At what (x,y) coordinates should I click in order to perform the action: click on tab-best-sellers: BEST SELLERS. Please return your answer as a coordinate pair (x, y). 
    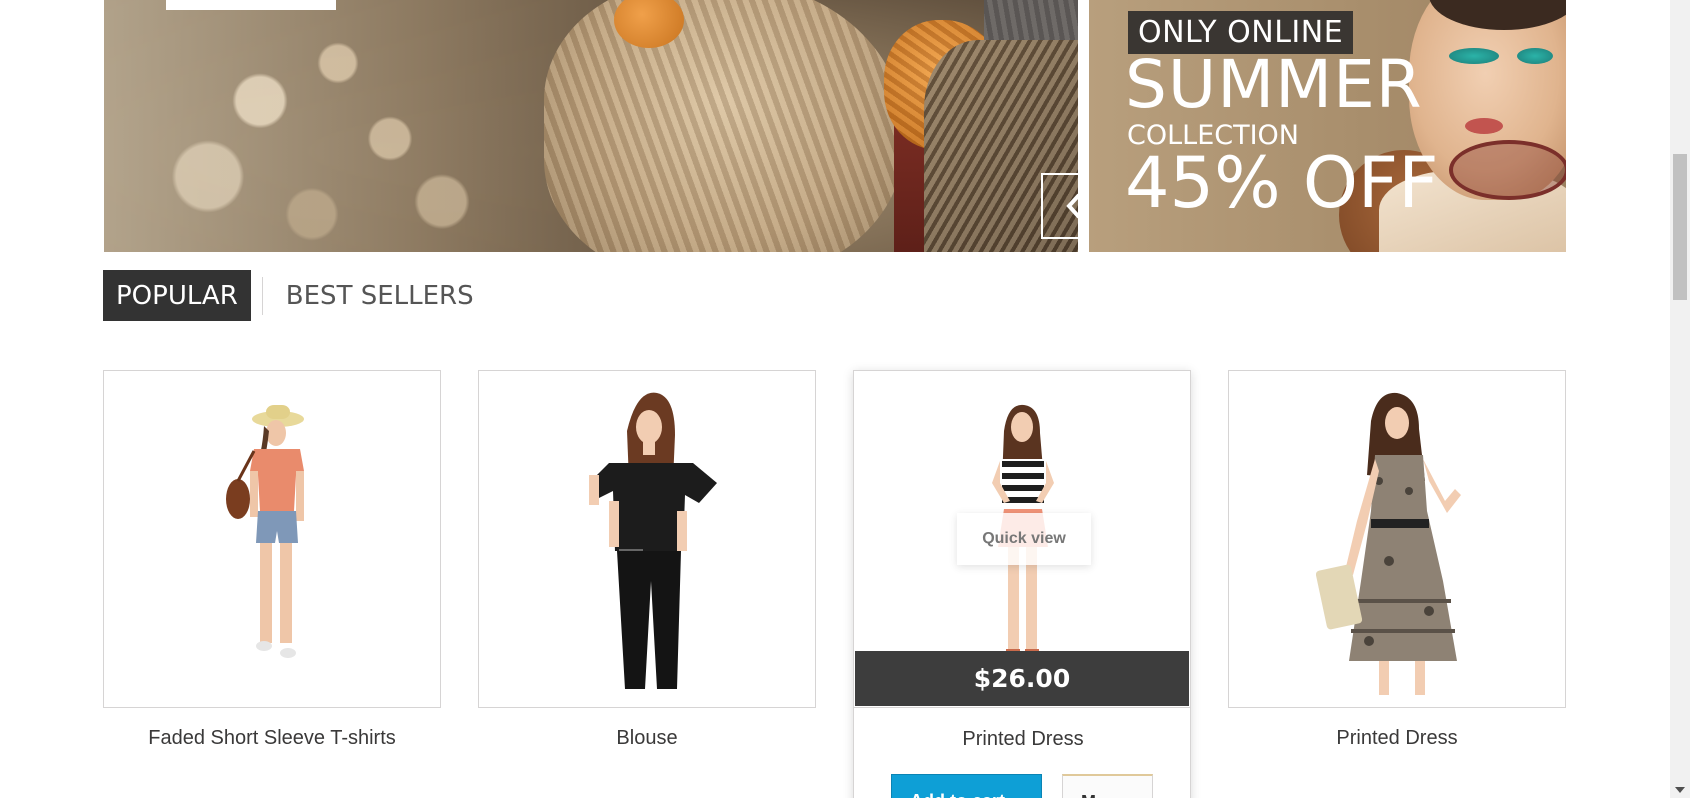
    Looking at the image, I should click on (380, 295).